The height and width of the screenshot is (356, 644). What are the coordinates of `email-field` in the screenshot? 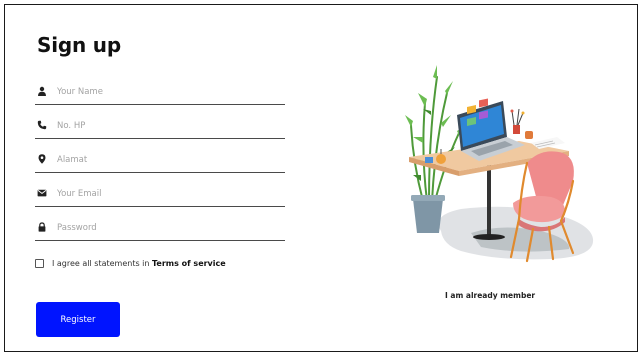 It's located at (160, 196).